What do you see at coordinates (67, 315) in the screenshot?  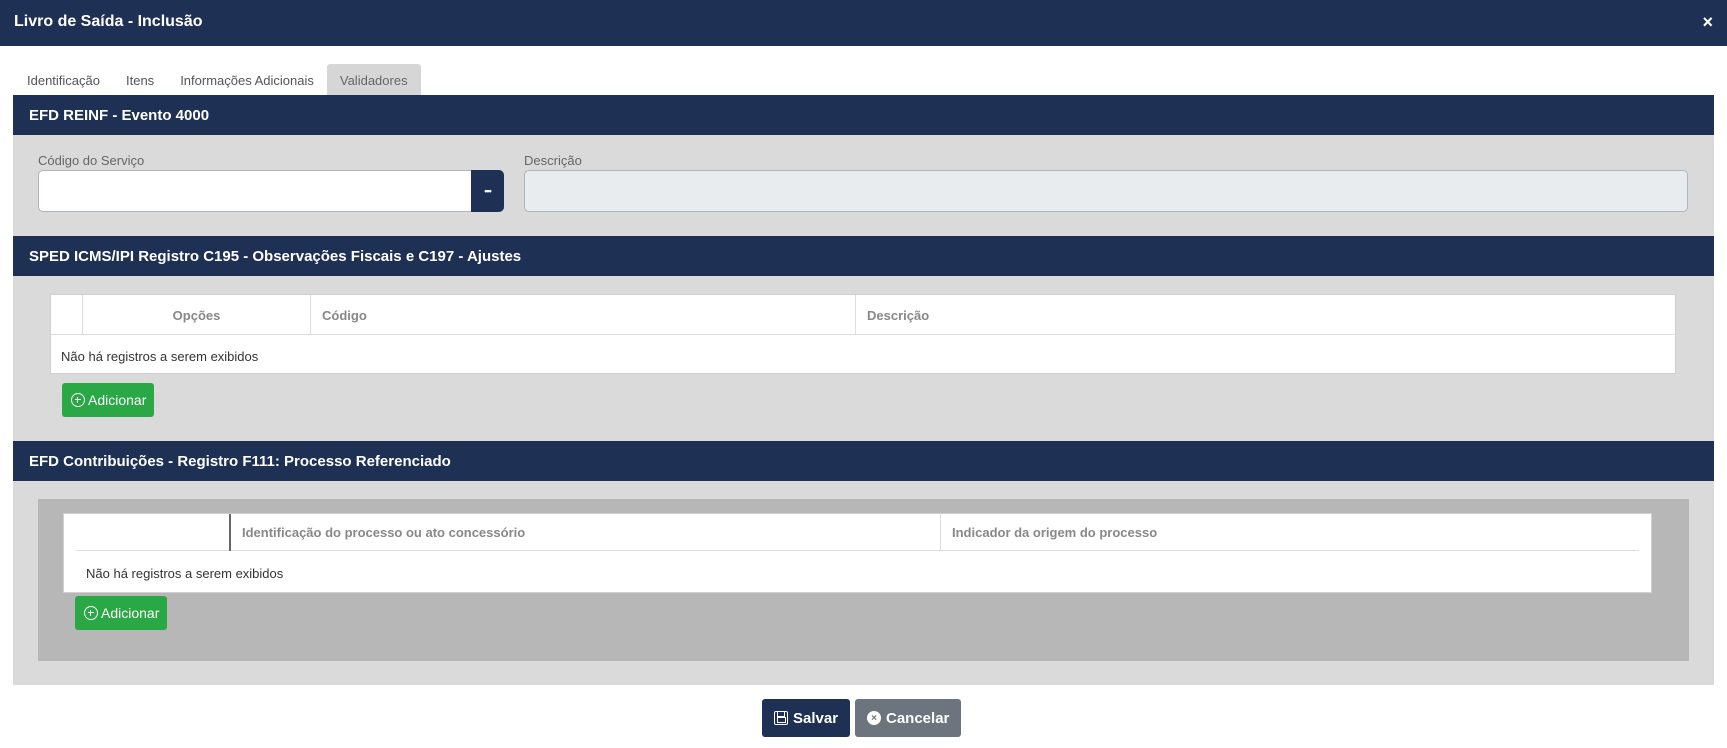 I see `sped-col-select` at bounding box center [67, 315].